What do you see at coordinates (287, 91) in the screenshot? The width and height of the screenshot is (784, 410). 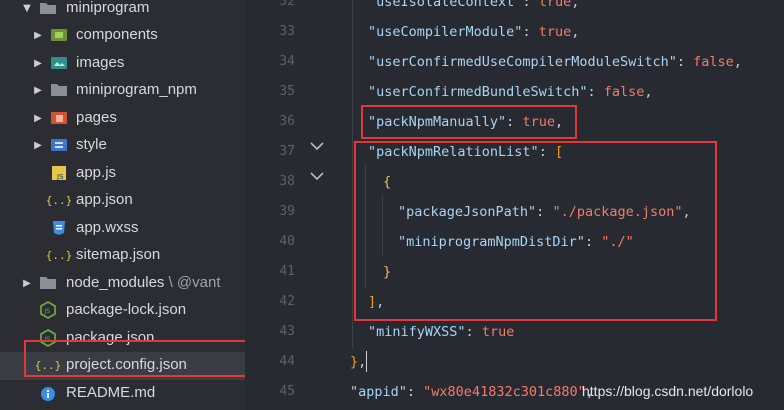 I see `line-number: 35` at bounding box center [287, 91].